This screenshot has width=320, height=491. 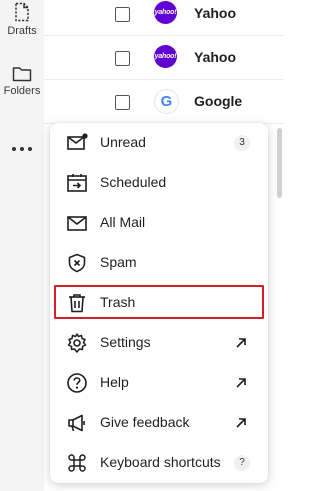 I want to click on trash-highlight-box, so click(x=159, y=302).